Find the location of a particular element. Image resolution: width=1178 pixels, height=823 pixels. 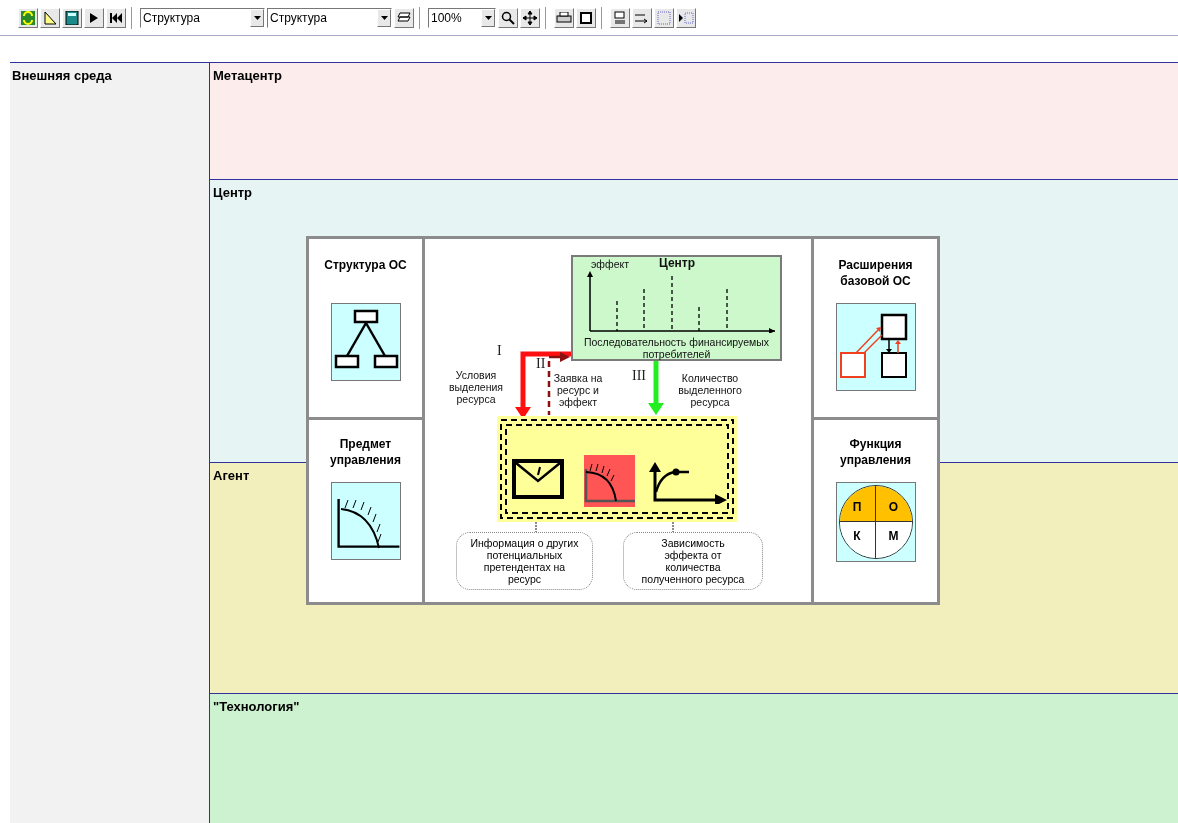

zoom-dropdown: 100% is located at coordinates (462, 17).